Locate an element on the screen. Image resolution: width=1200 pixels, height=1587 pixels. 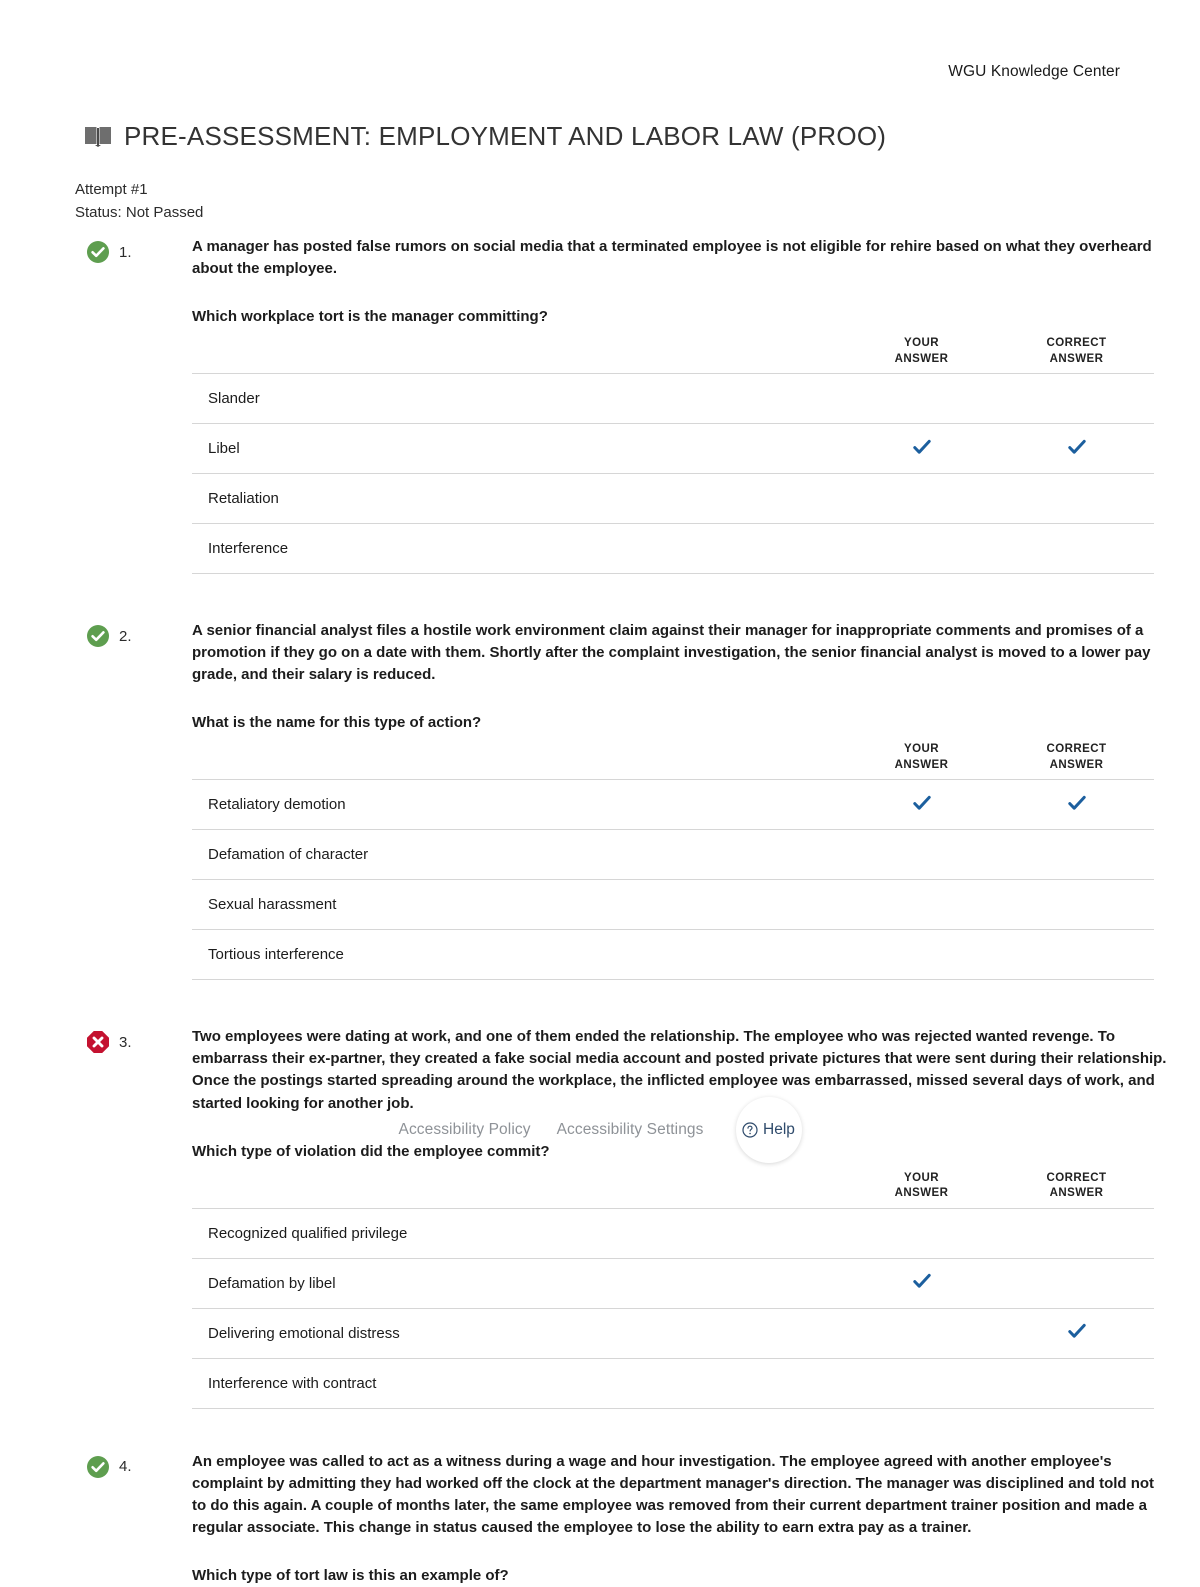
brand-label: WGU Knowledge Center is located at coordinates (1034, 71).